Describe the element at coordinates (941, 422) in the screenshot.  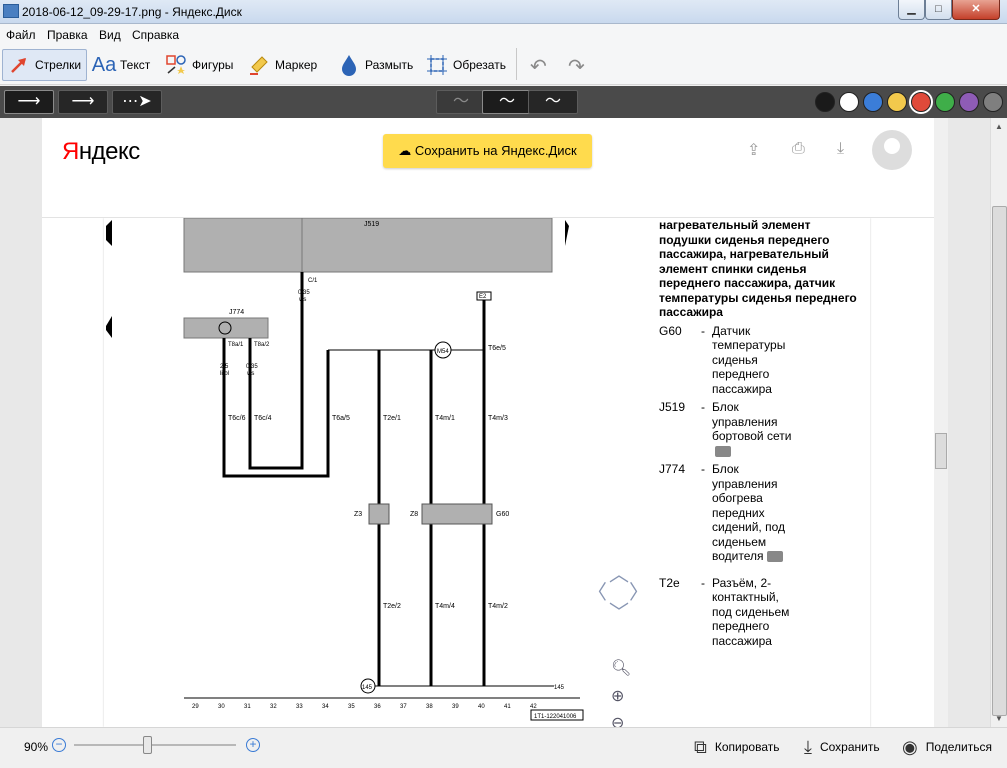
I see `document-scrollbar` at that location.